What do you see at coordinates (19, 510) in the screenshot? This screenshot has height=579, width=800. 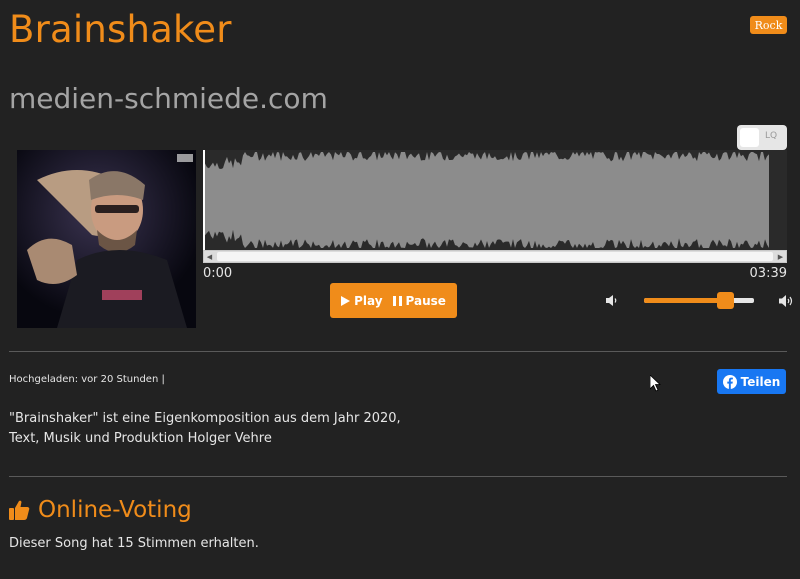 I see `thumbs-up-icon` at bounding box center [19, 510].